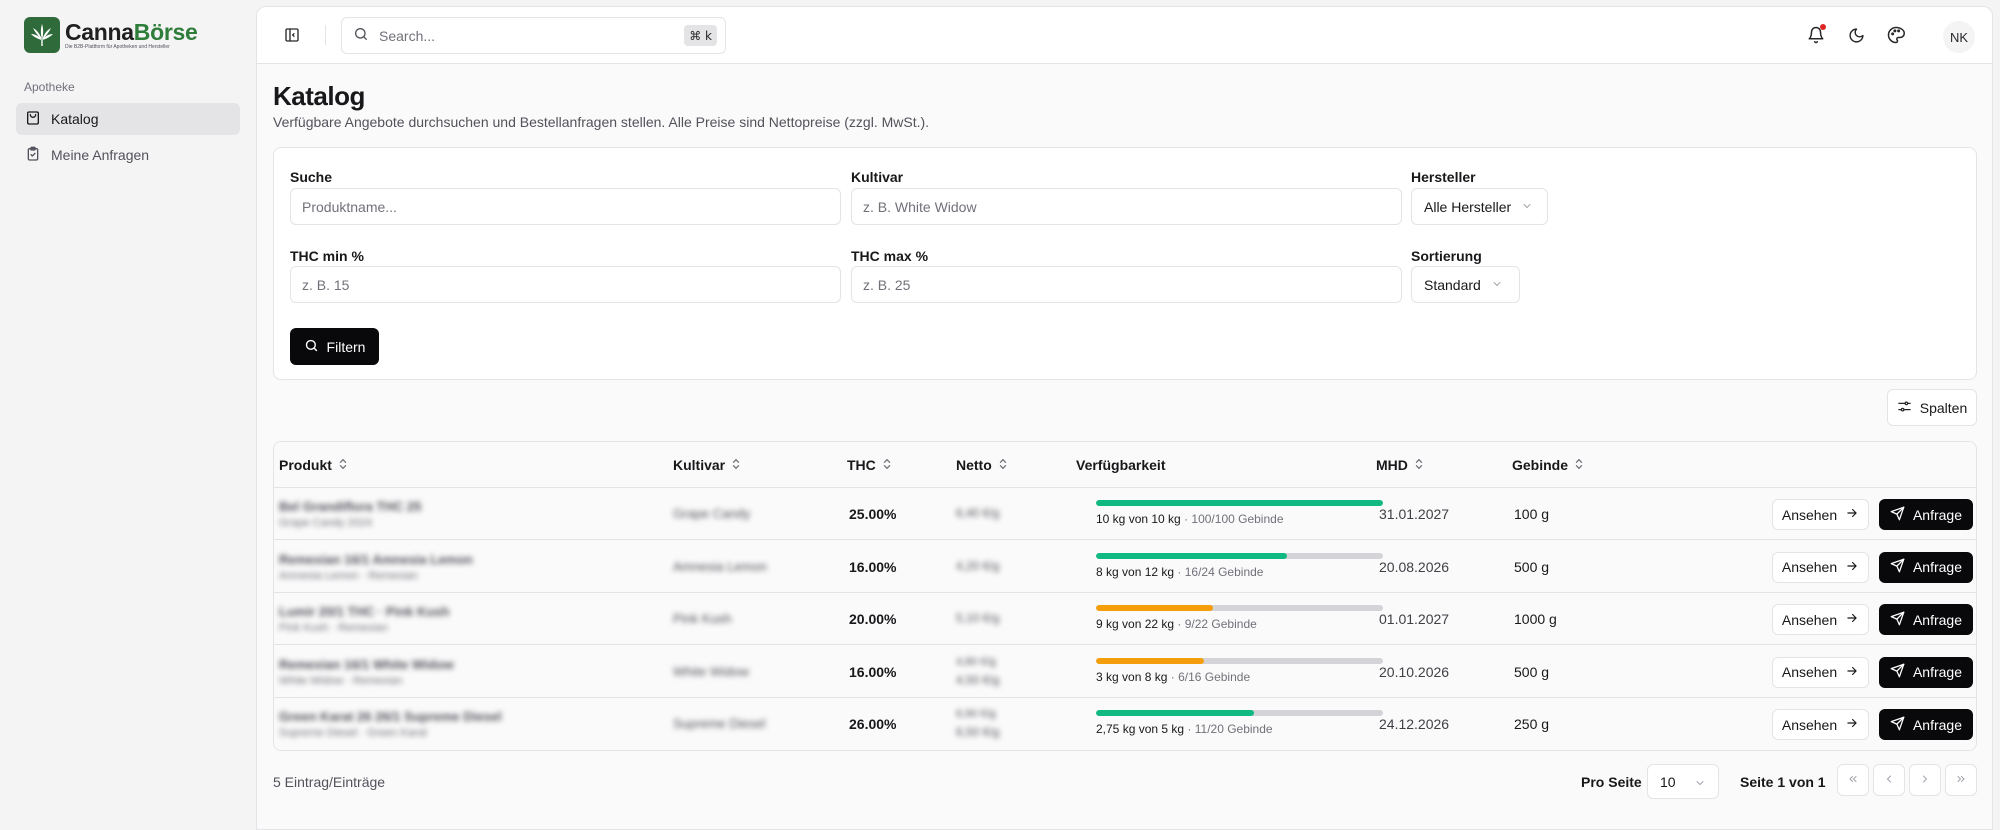 This screenshot has width=2000, height=830. What do you see at coordinates (1823, 27) in the screenshot?
I see `notification-dot` at bounding box center [1823, 27].